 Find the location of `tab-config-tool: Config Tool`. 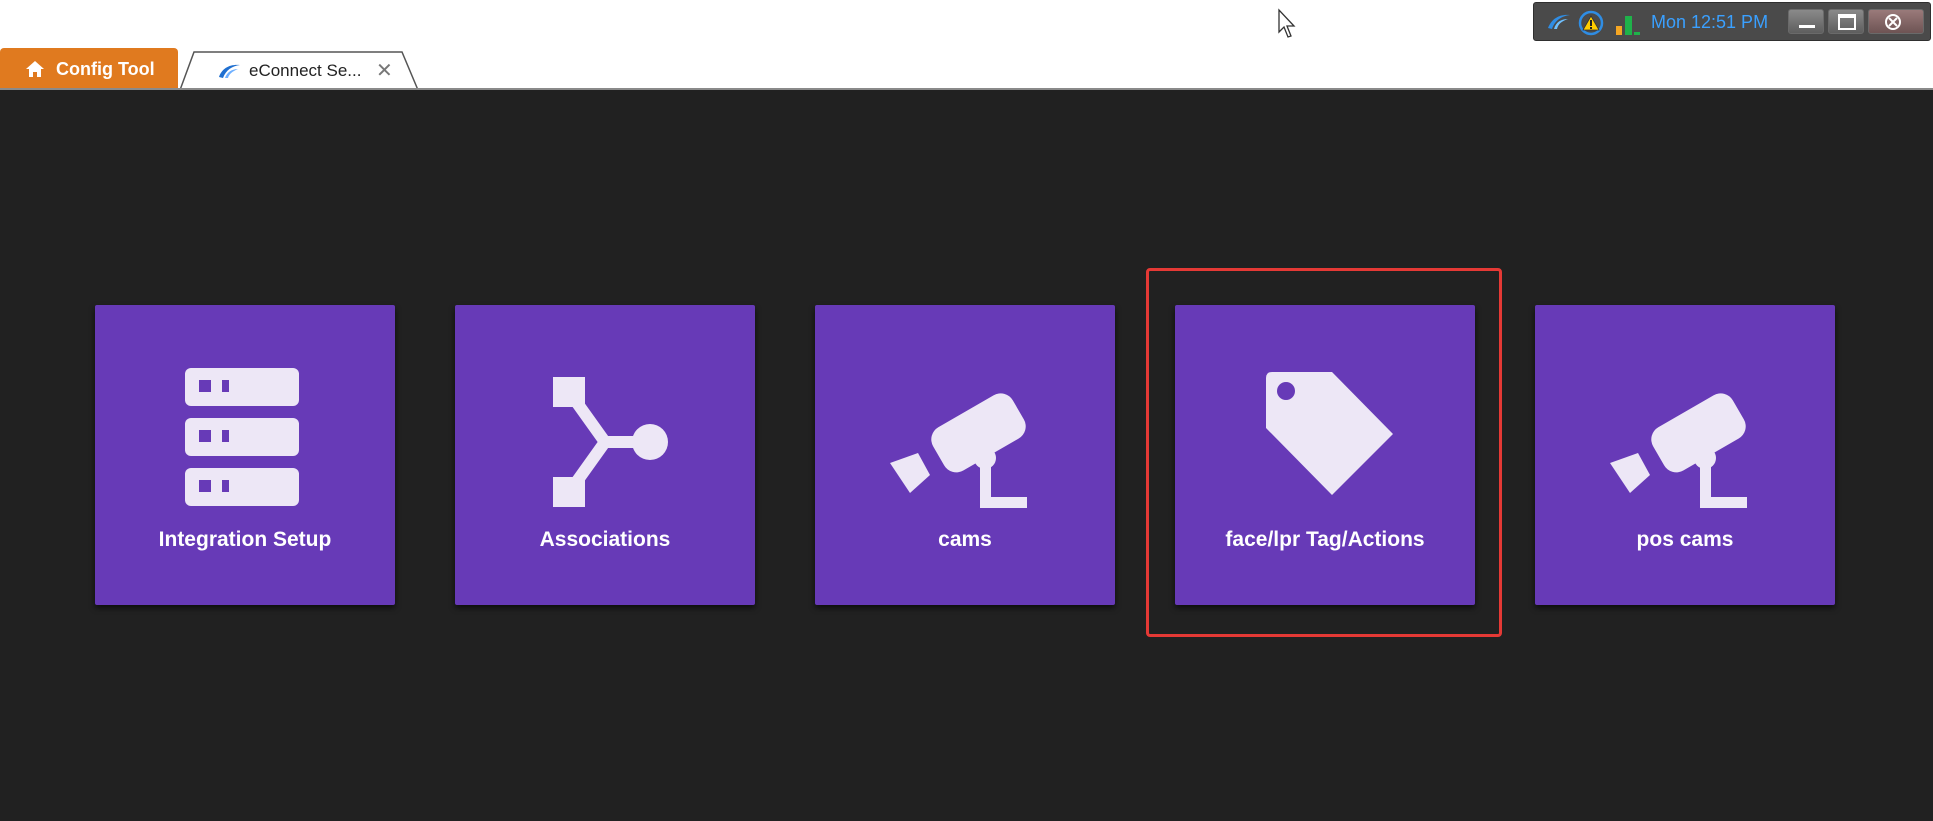

tab-config-tool: Config Tool is located at coordinates (89, 69).